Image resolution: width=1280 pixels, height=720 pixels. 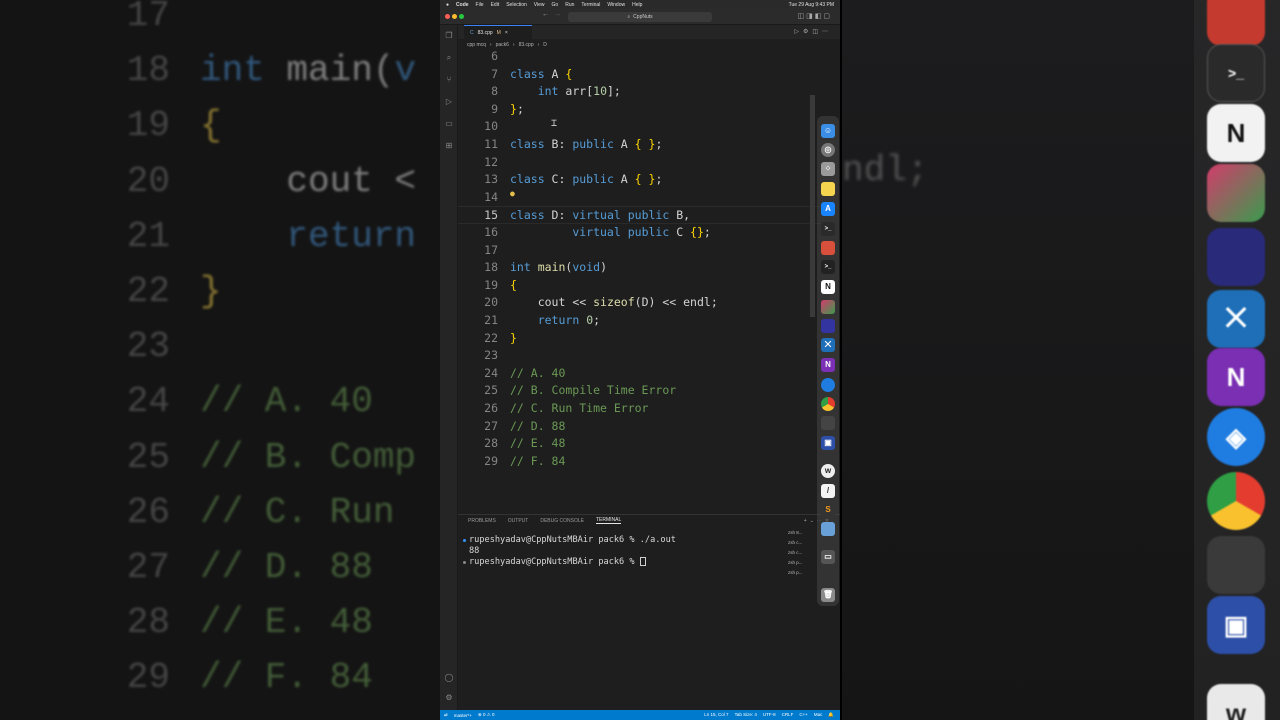 I want to click on code-line: 18 int main(void), so click(x=643, y=268).